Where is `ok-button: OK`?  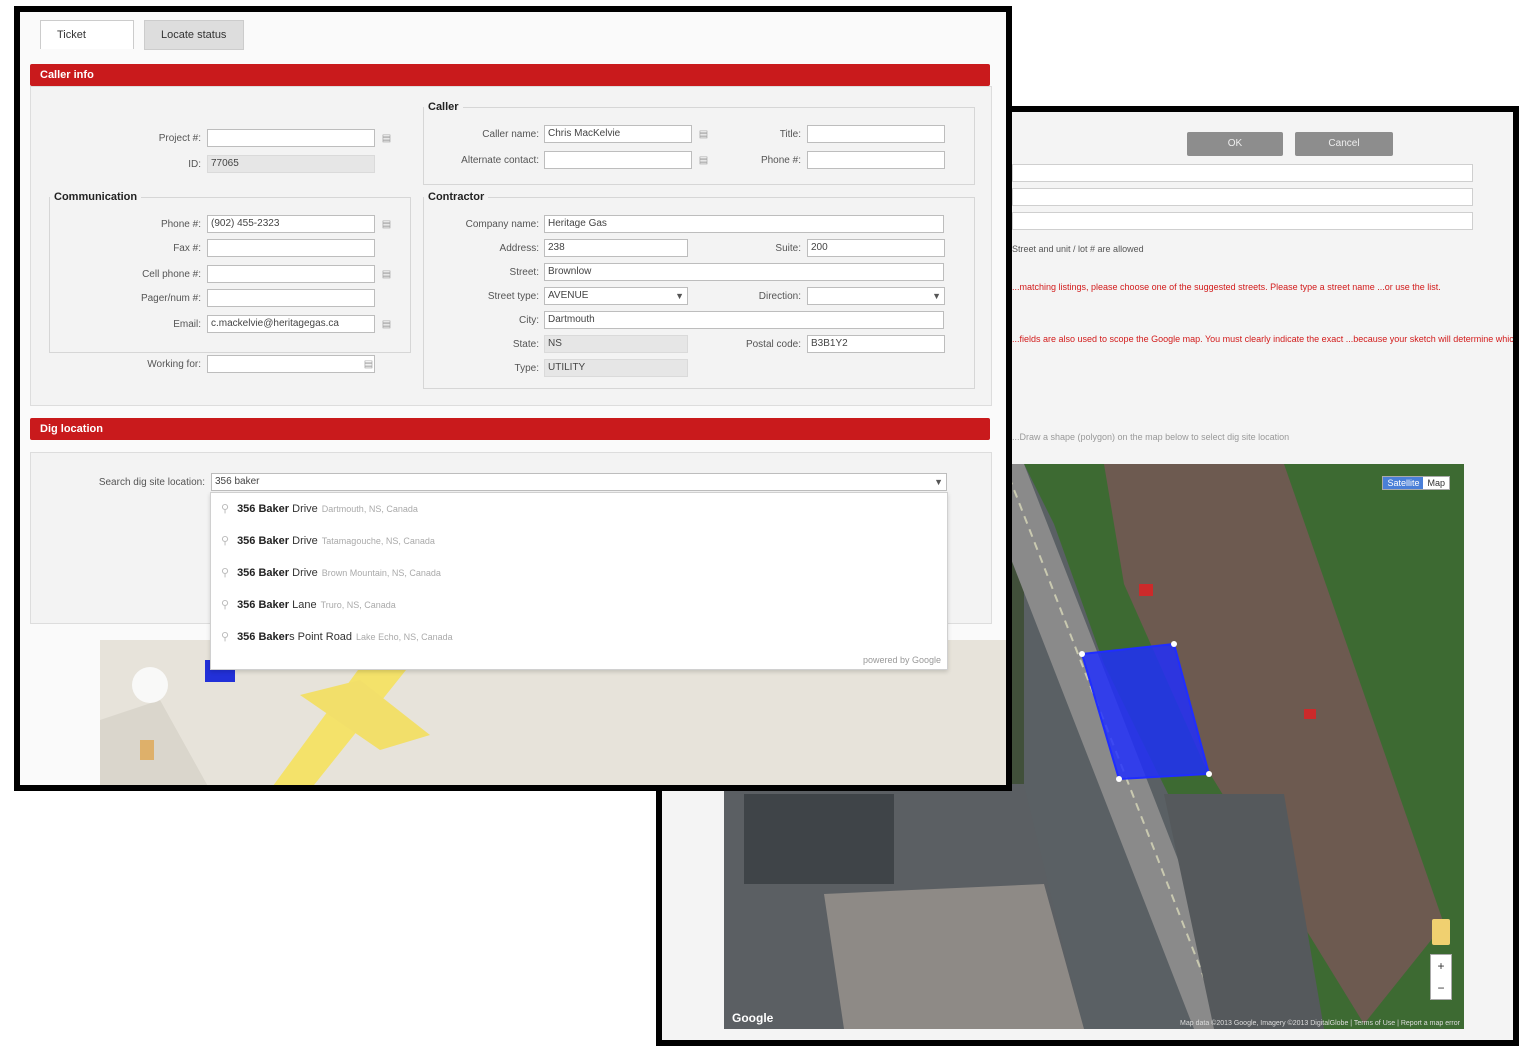 ok-button: OK is located at coordinates (1235, 144).